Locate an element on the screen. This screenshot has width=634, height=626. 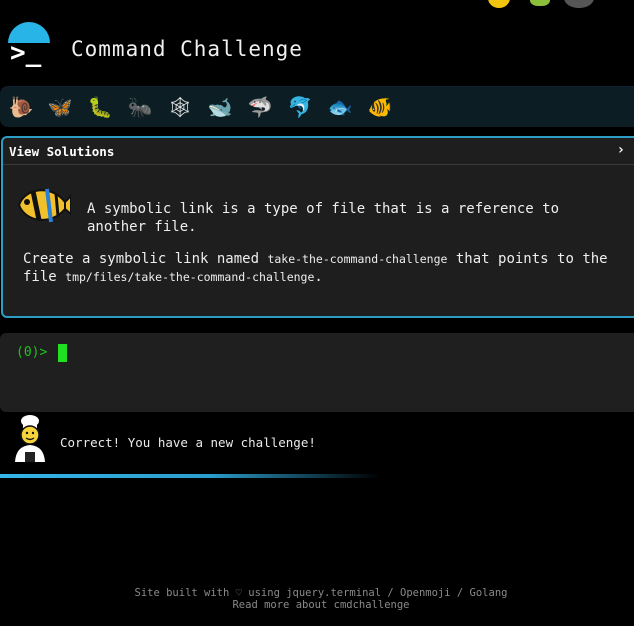
progress-bar is located at coordinates (190, 476).